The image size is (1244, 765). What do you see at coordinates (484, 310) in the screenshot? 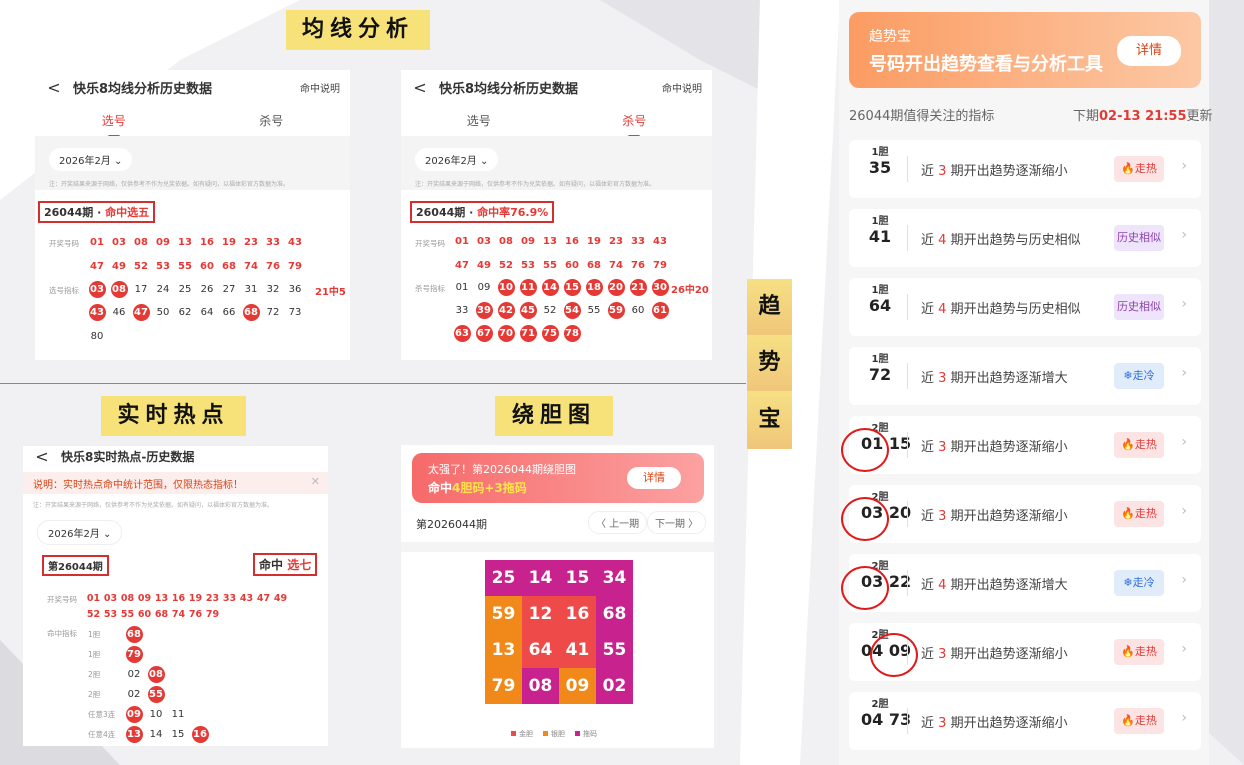
I see `number: 39` at bounding box center [484, 310].